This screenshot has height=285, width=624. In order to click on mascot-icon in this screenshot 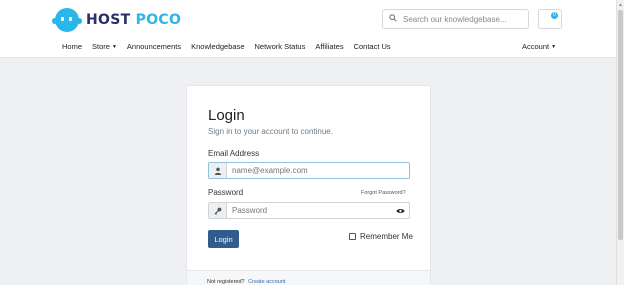, I will do `click(67, 20)`.